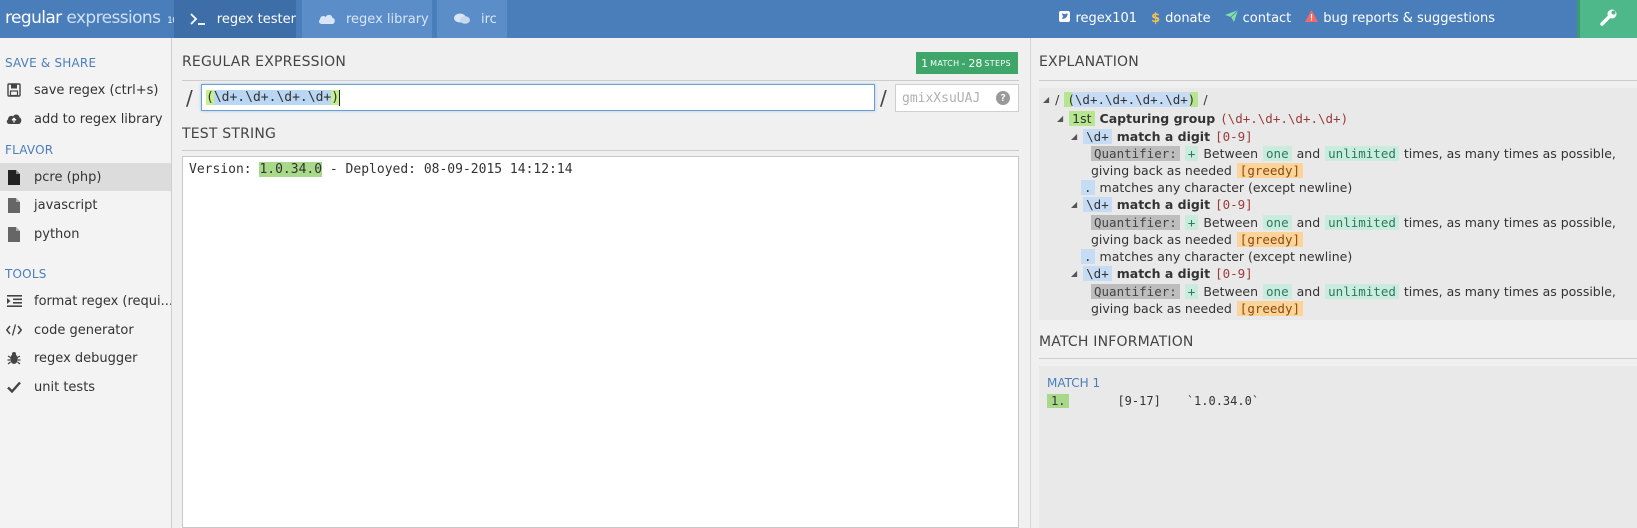 The height and width of the screenshot is (528, 1637). I want to click on donate-link: $ donate, so click(1181, 18).